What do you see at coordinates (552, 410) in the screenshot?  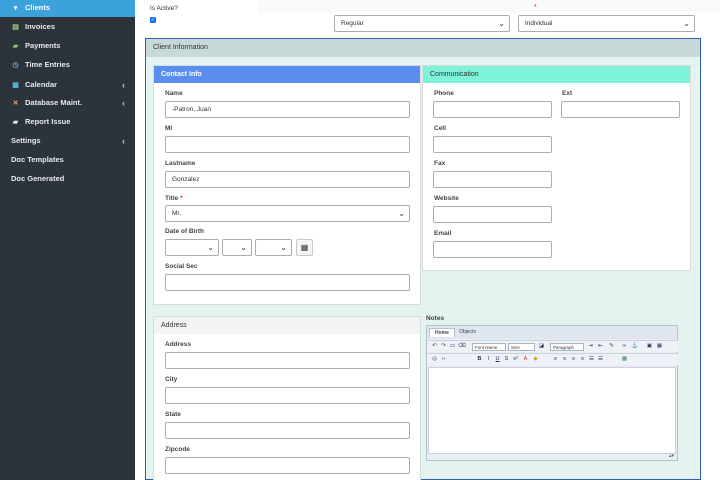 I see `notes-text-area` at bounding box center [552, 410].